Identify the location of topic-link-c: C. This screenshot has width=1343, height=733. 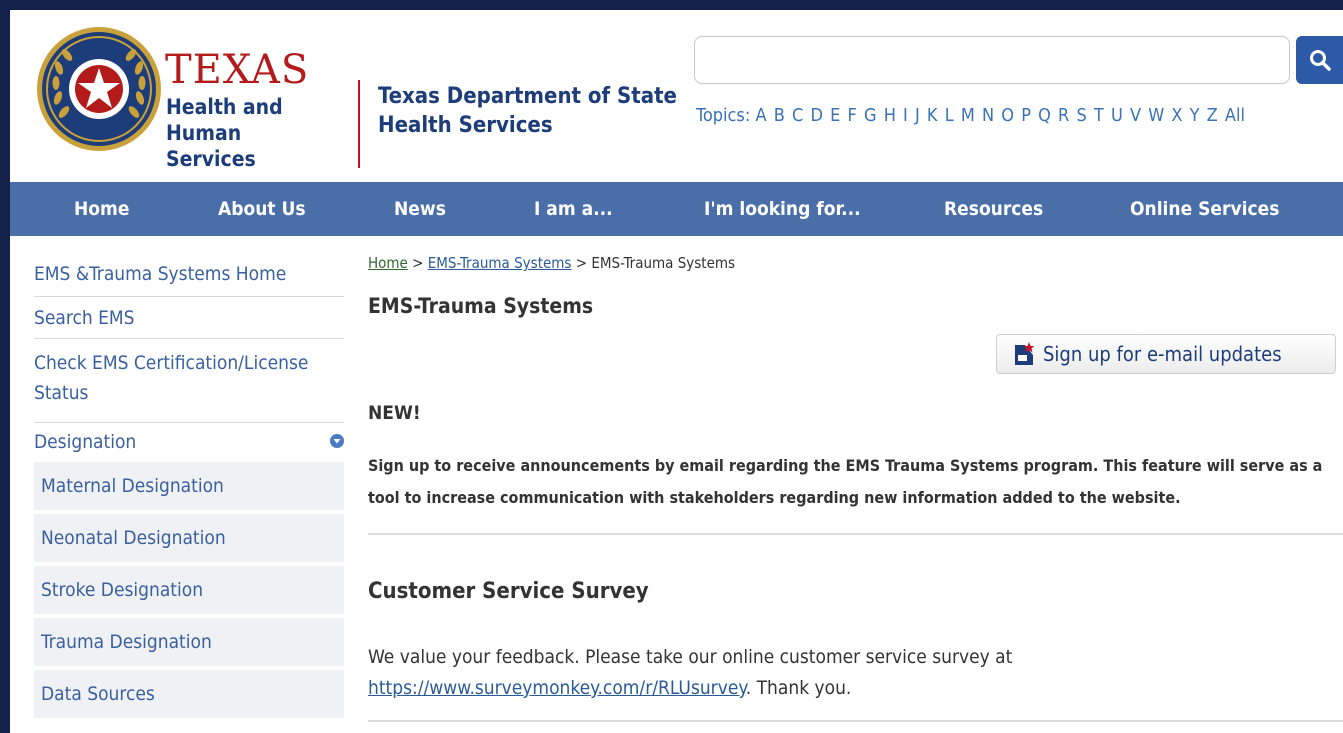
(797, 115).